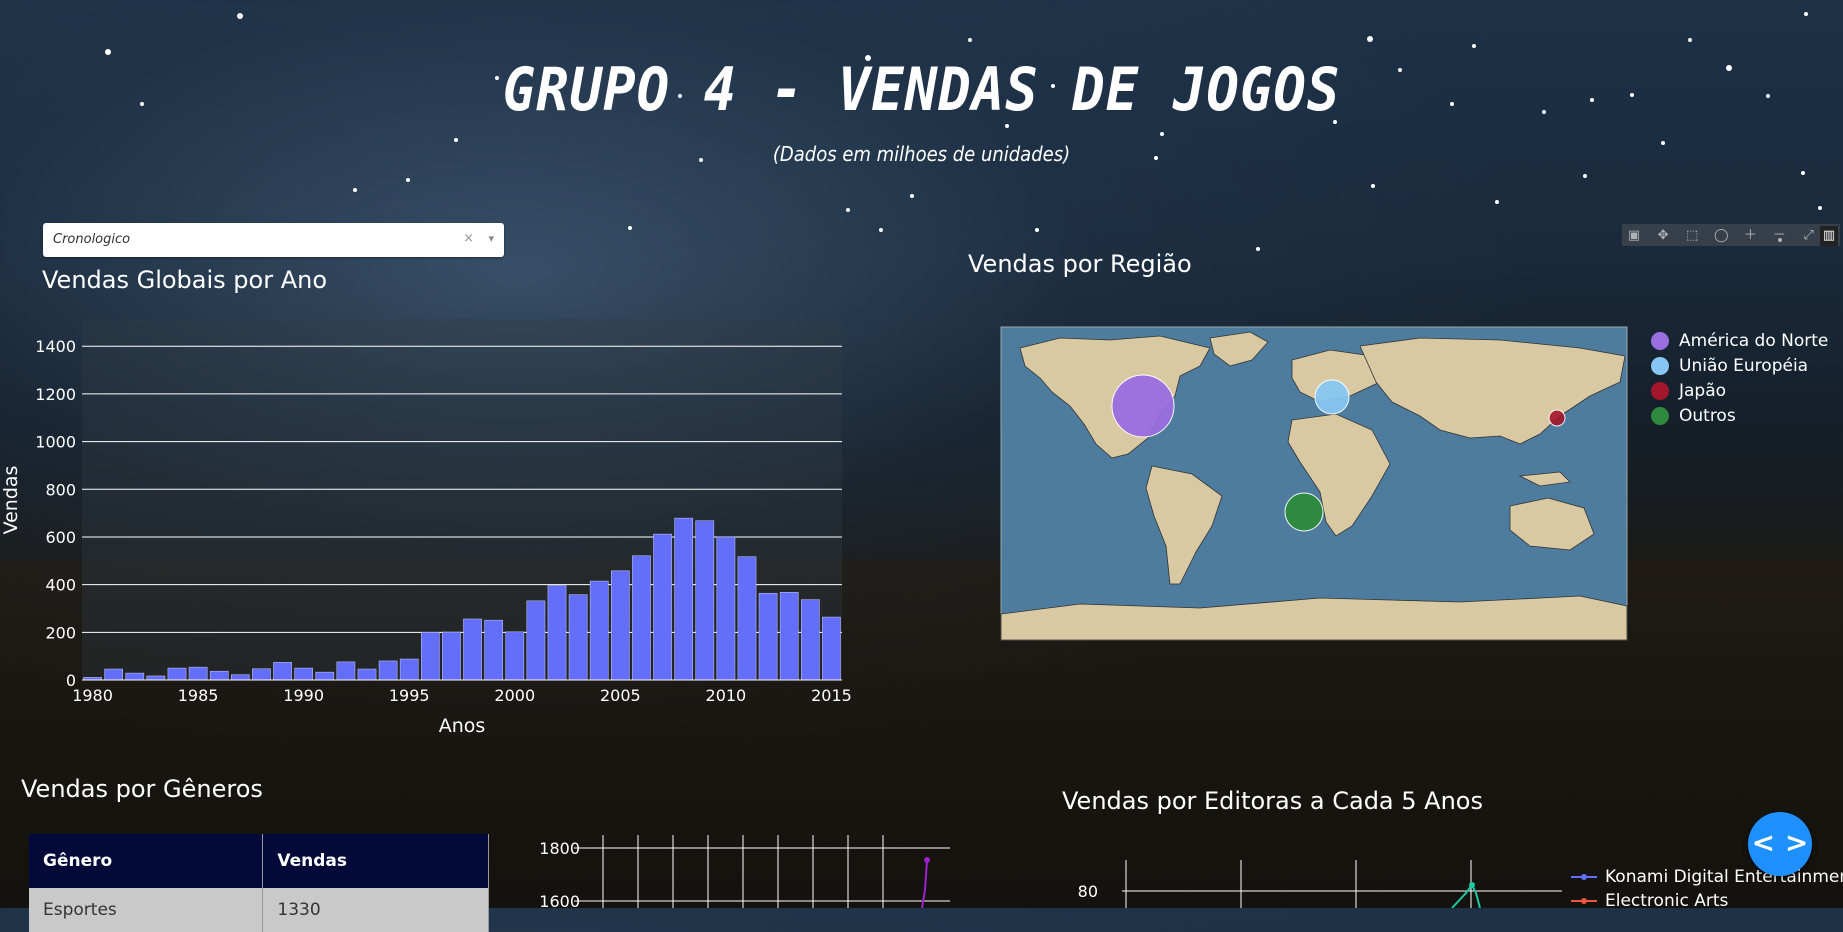 Image resolution: width=1843 pixels, height=932 pixels. Describe the element at coordinates (1466, 896) in the screenshot. I see `publisher-series-line` at that location.